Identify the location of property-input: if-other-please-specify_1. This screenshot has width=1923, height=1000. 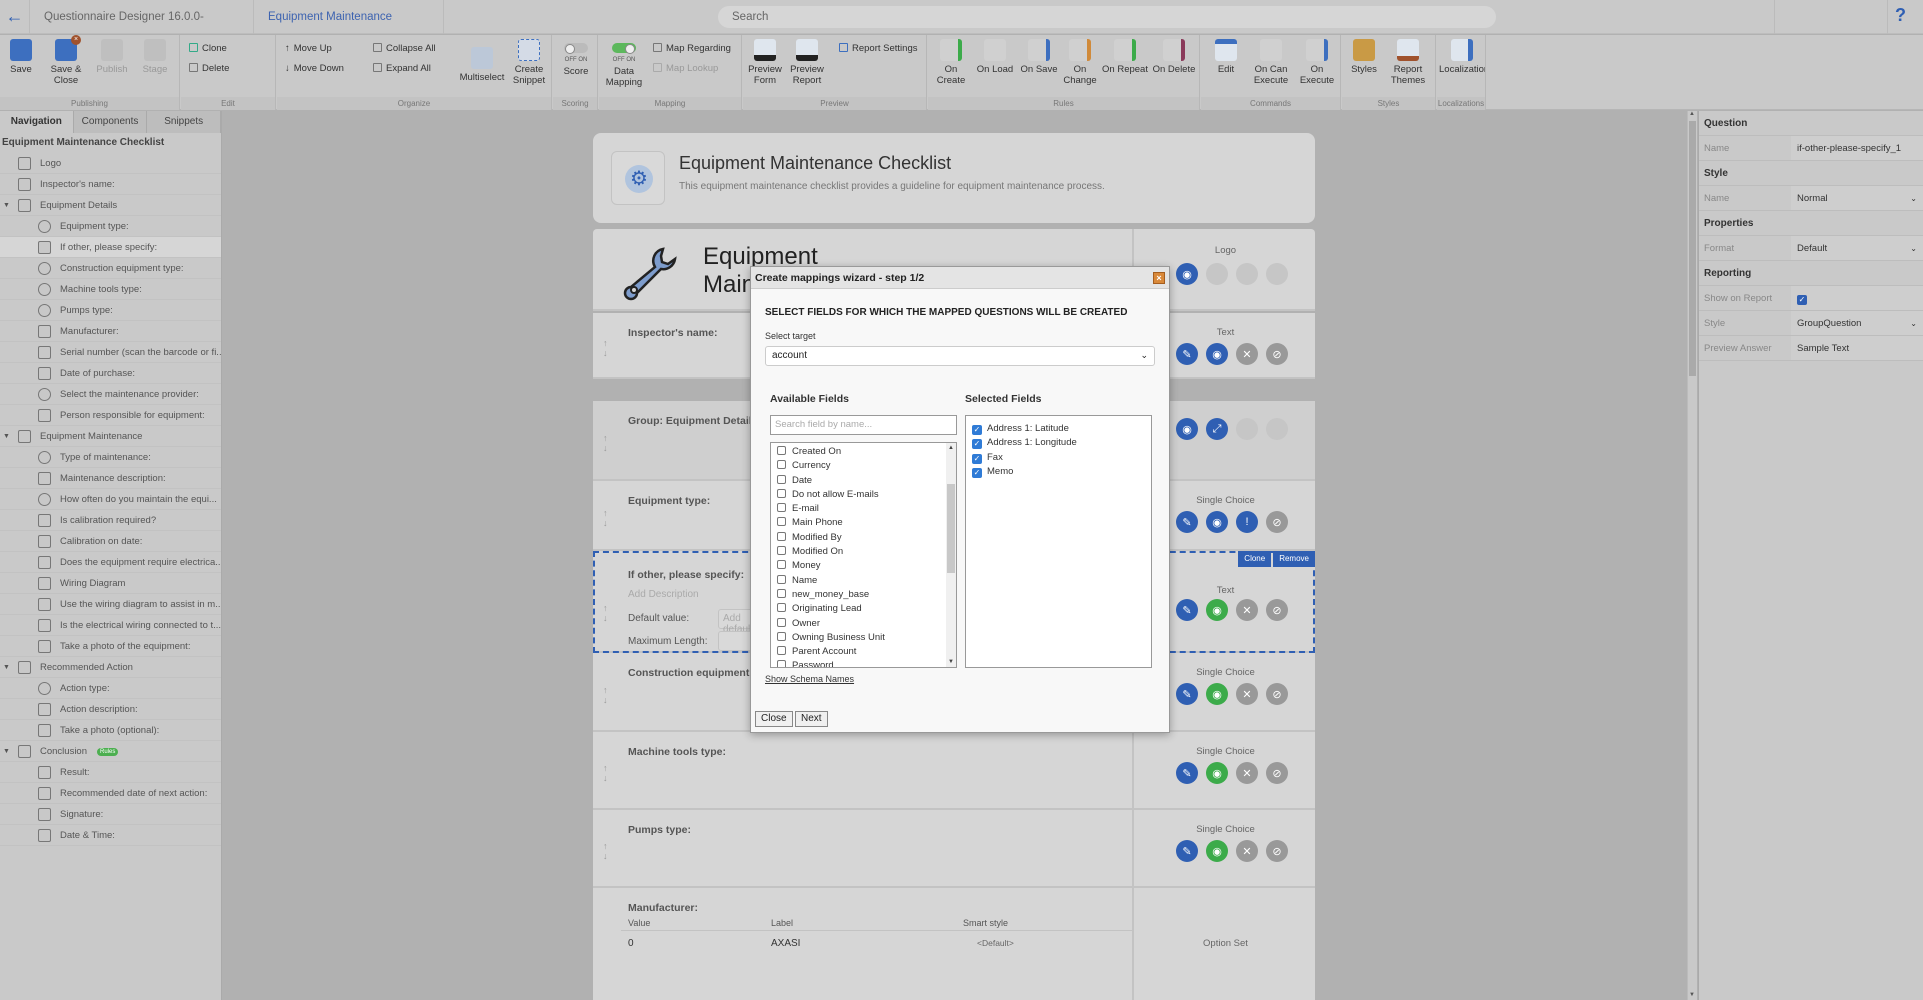
(1857, 148).